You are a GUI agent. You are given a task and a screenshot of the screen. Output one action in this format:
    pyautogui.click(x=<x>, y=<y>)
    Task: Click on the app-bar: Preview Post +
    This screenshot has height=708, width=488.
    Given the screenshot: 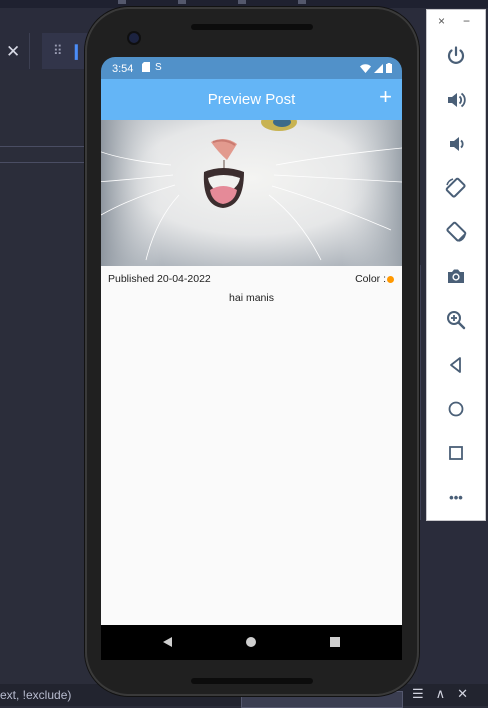 What is the action you would take?
    pyautogui.click(x=251, y=99)
    